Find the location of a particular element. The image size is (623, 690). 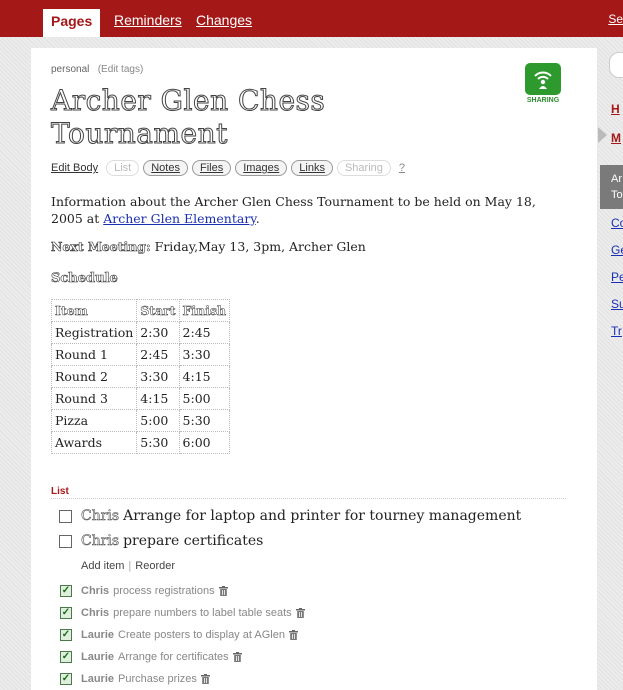

item-text: Create posters to display at AGlen is located at coordinates (201, 635).